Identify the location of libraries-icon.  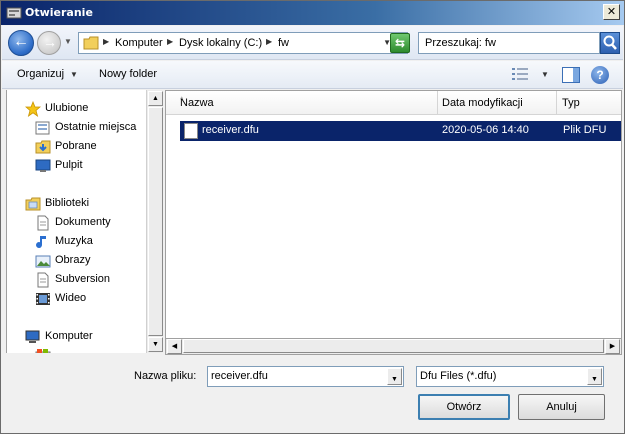
(33, 204).